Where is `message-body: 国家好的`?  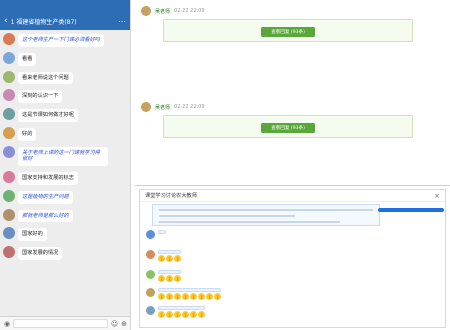 message-body: 国家好的 is located at coordinates (32, 234).